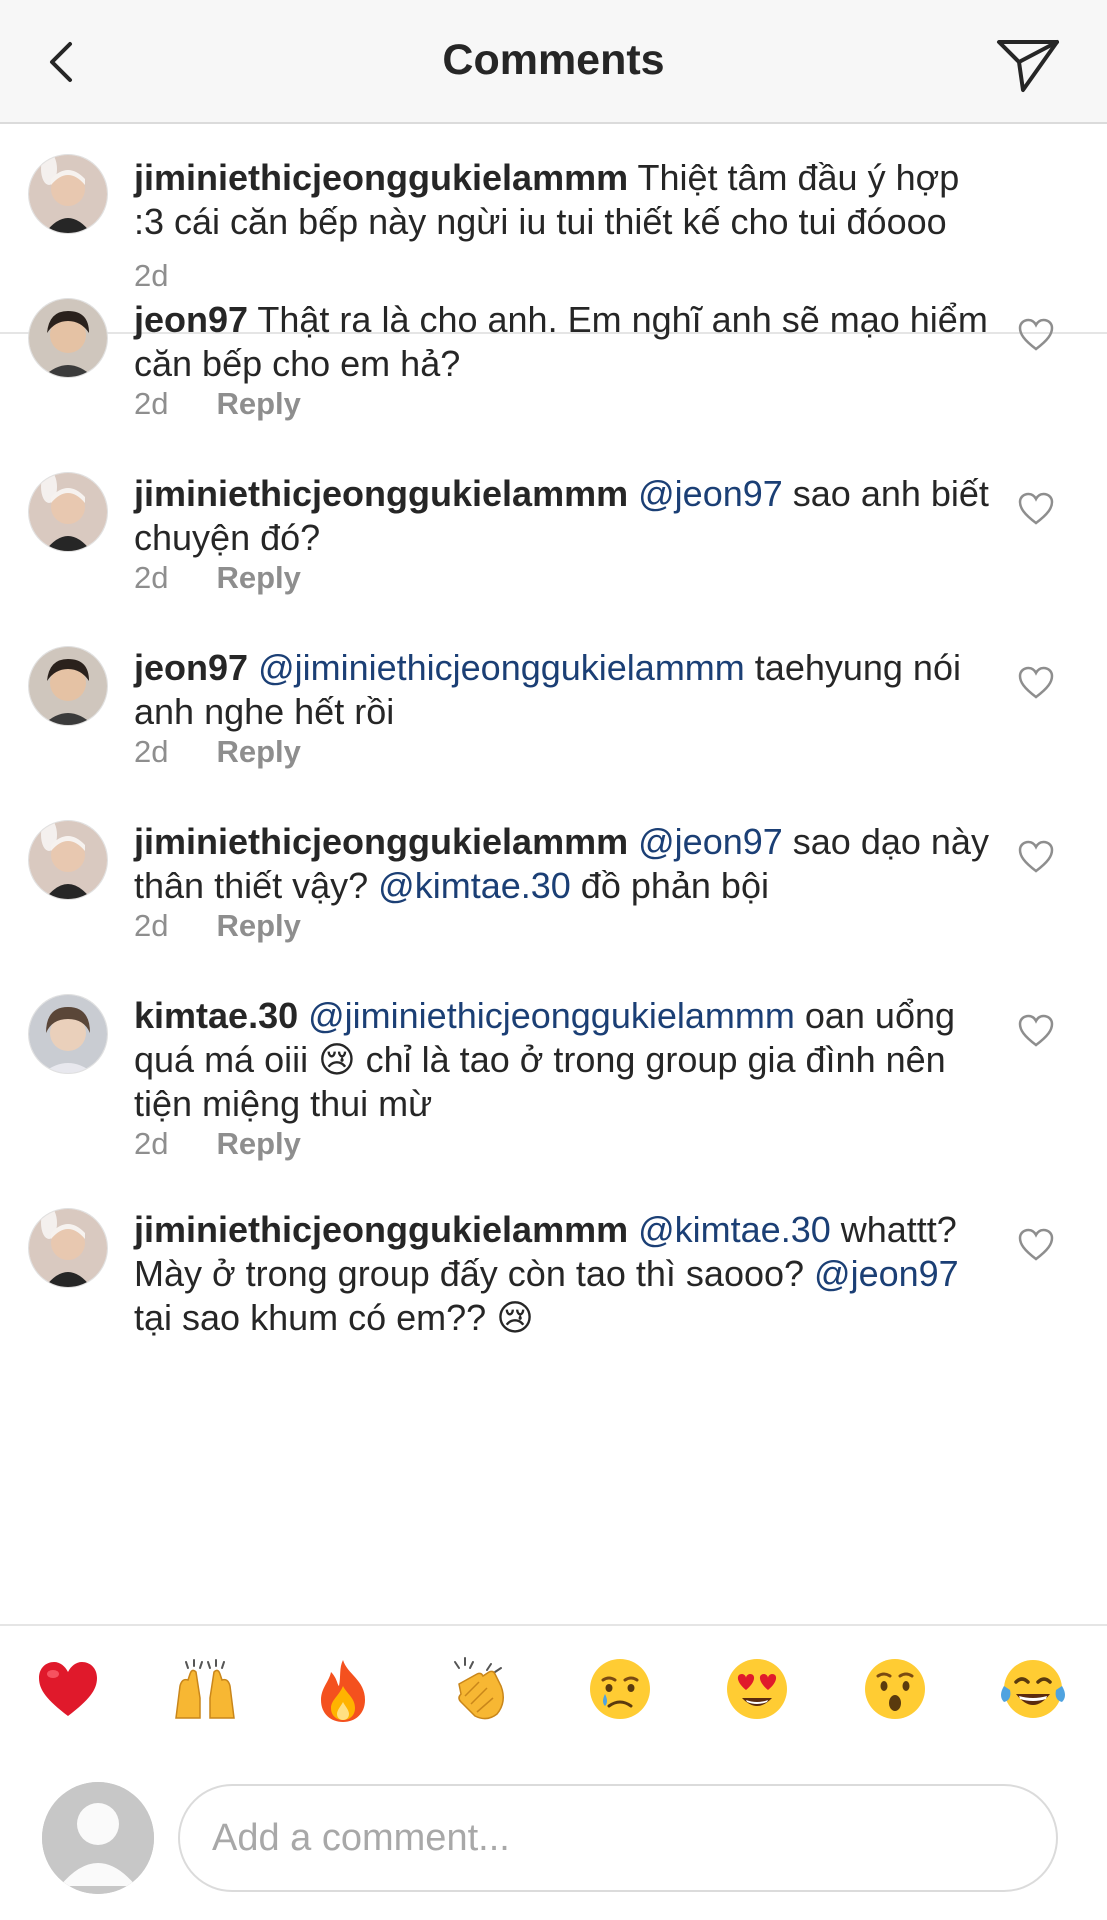  Describe the element at coordinates (553, 1697) in the screenshot. I see `emoji-quick-bar` at that location.